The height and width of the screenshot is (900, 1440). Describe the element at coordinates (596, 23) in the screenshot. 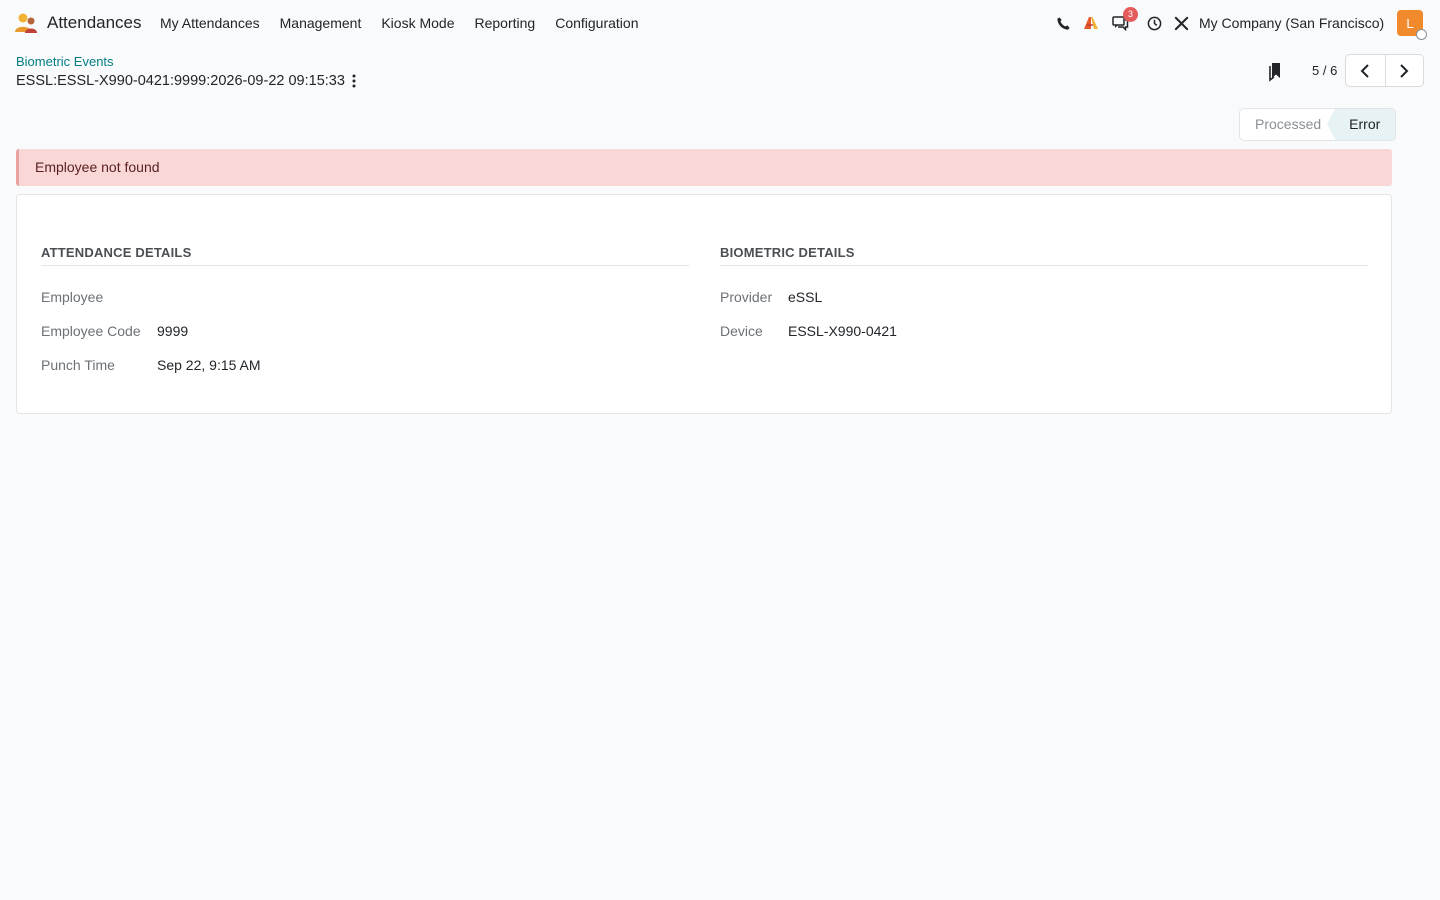

I see `menu-configuration: Configuration` at that location.